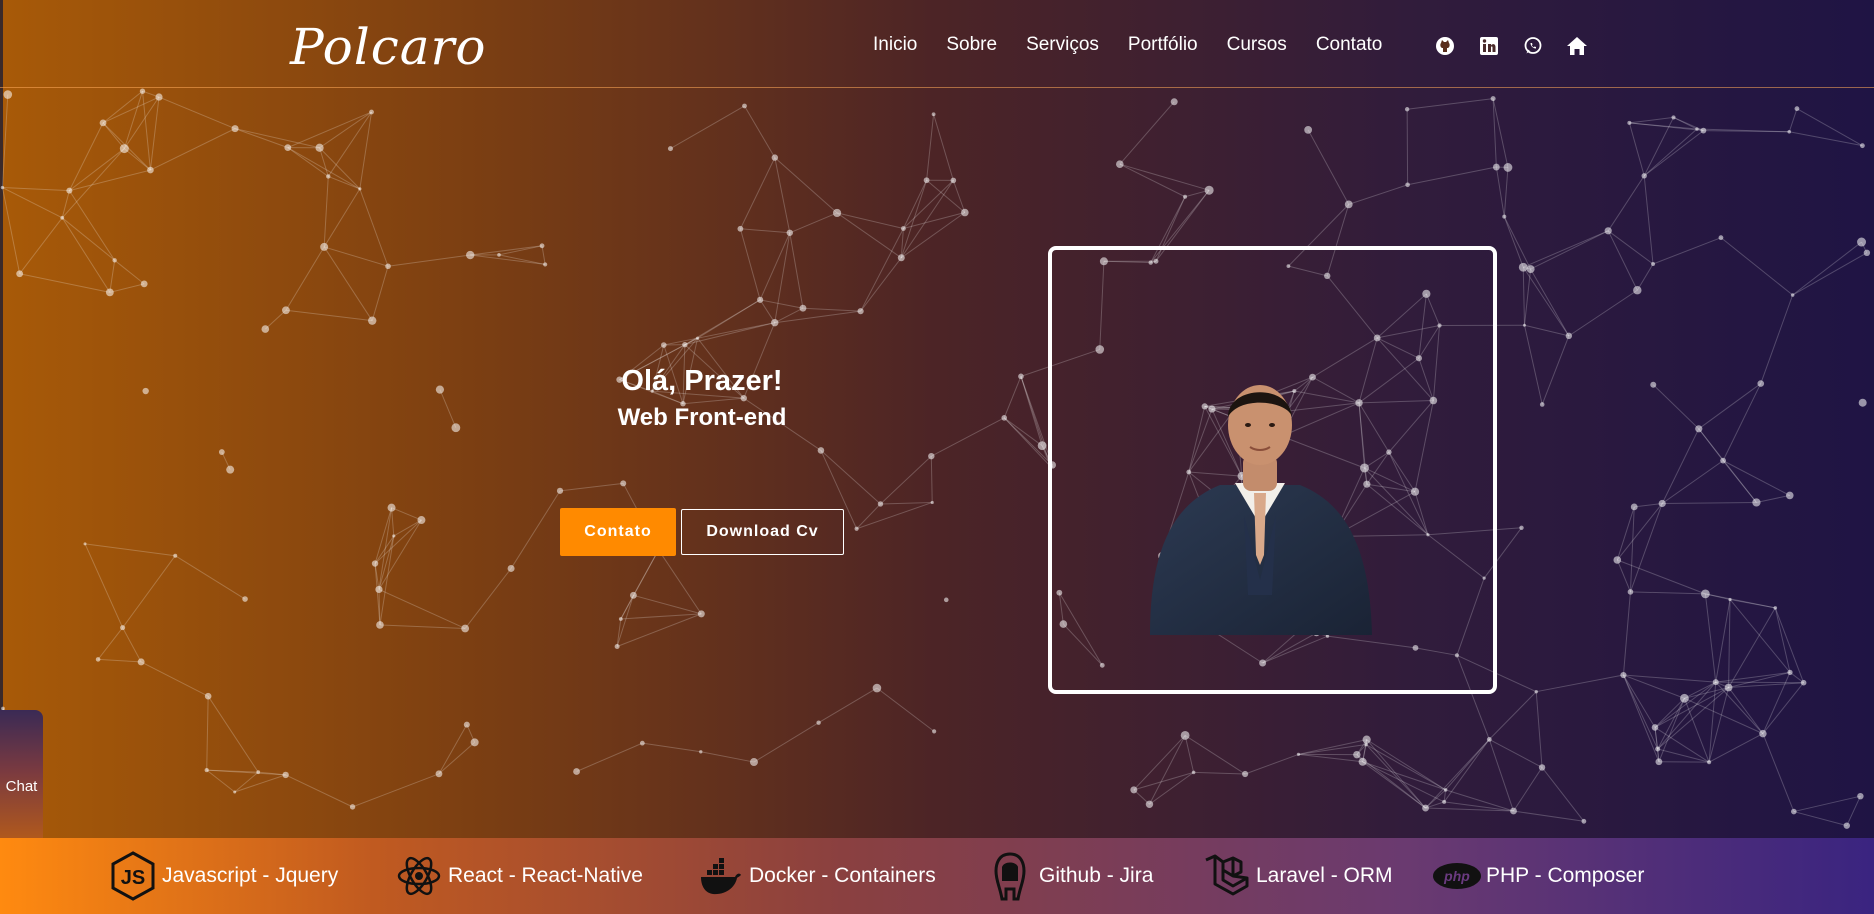 The height and width of the screenshot is (914, 1874). I want to click on nav-inicio: Inicio, so click(895, 45).